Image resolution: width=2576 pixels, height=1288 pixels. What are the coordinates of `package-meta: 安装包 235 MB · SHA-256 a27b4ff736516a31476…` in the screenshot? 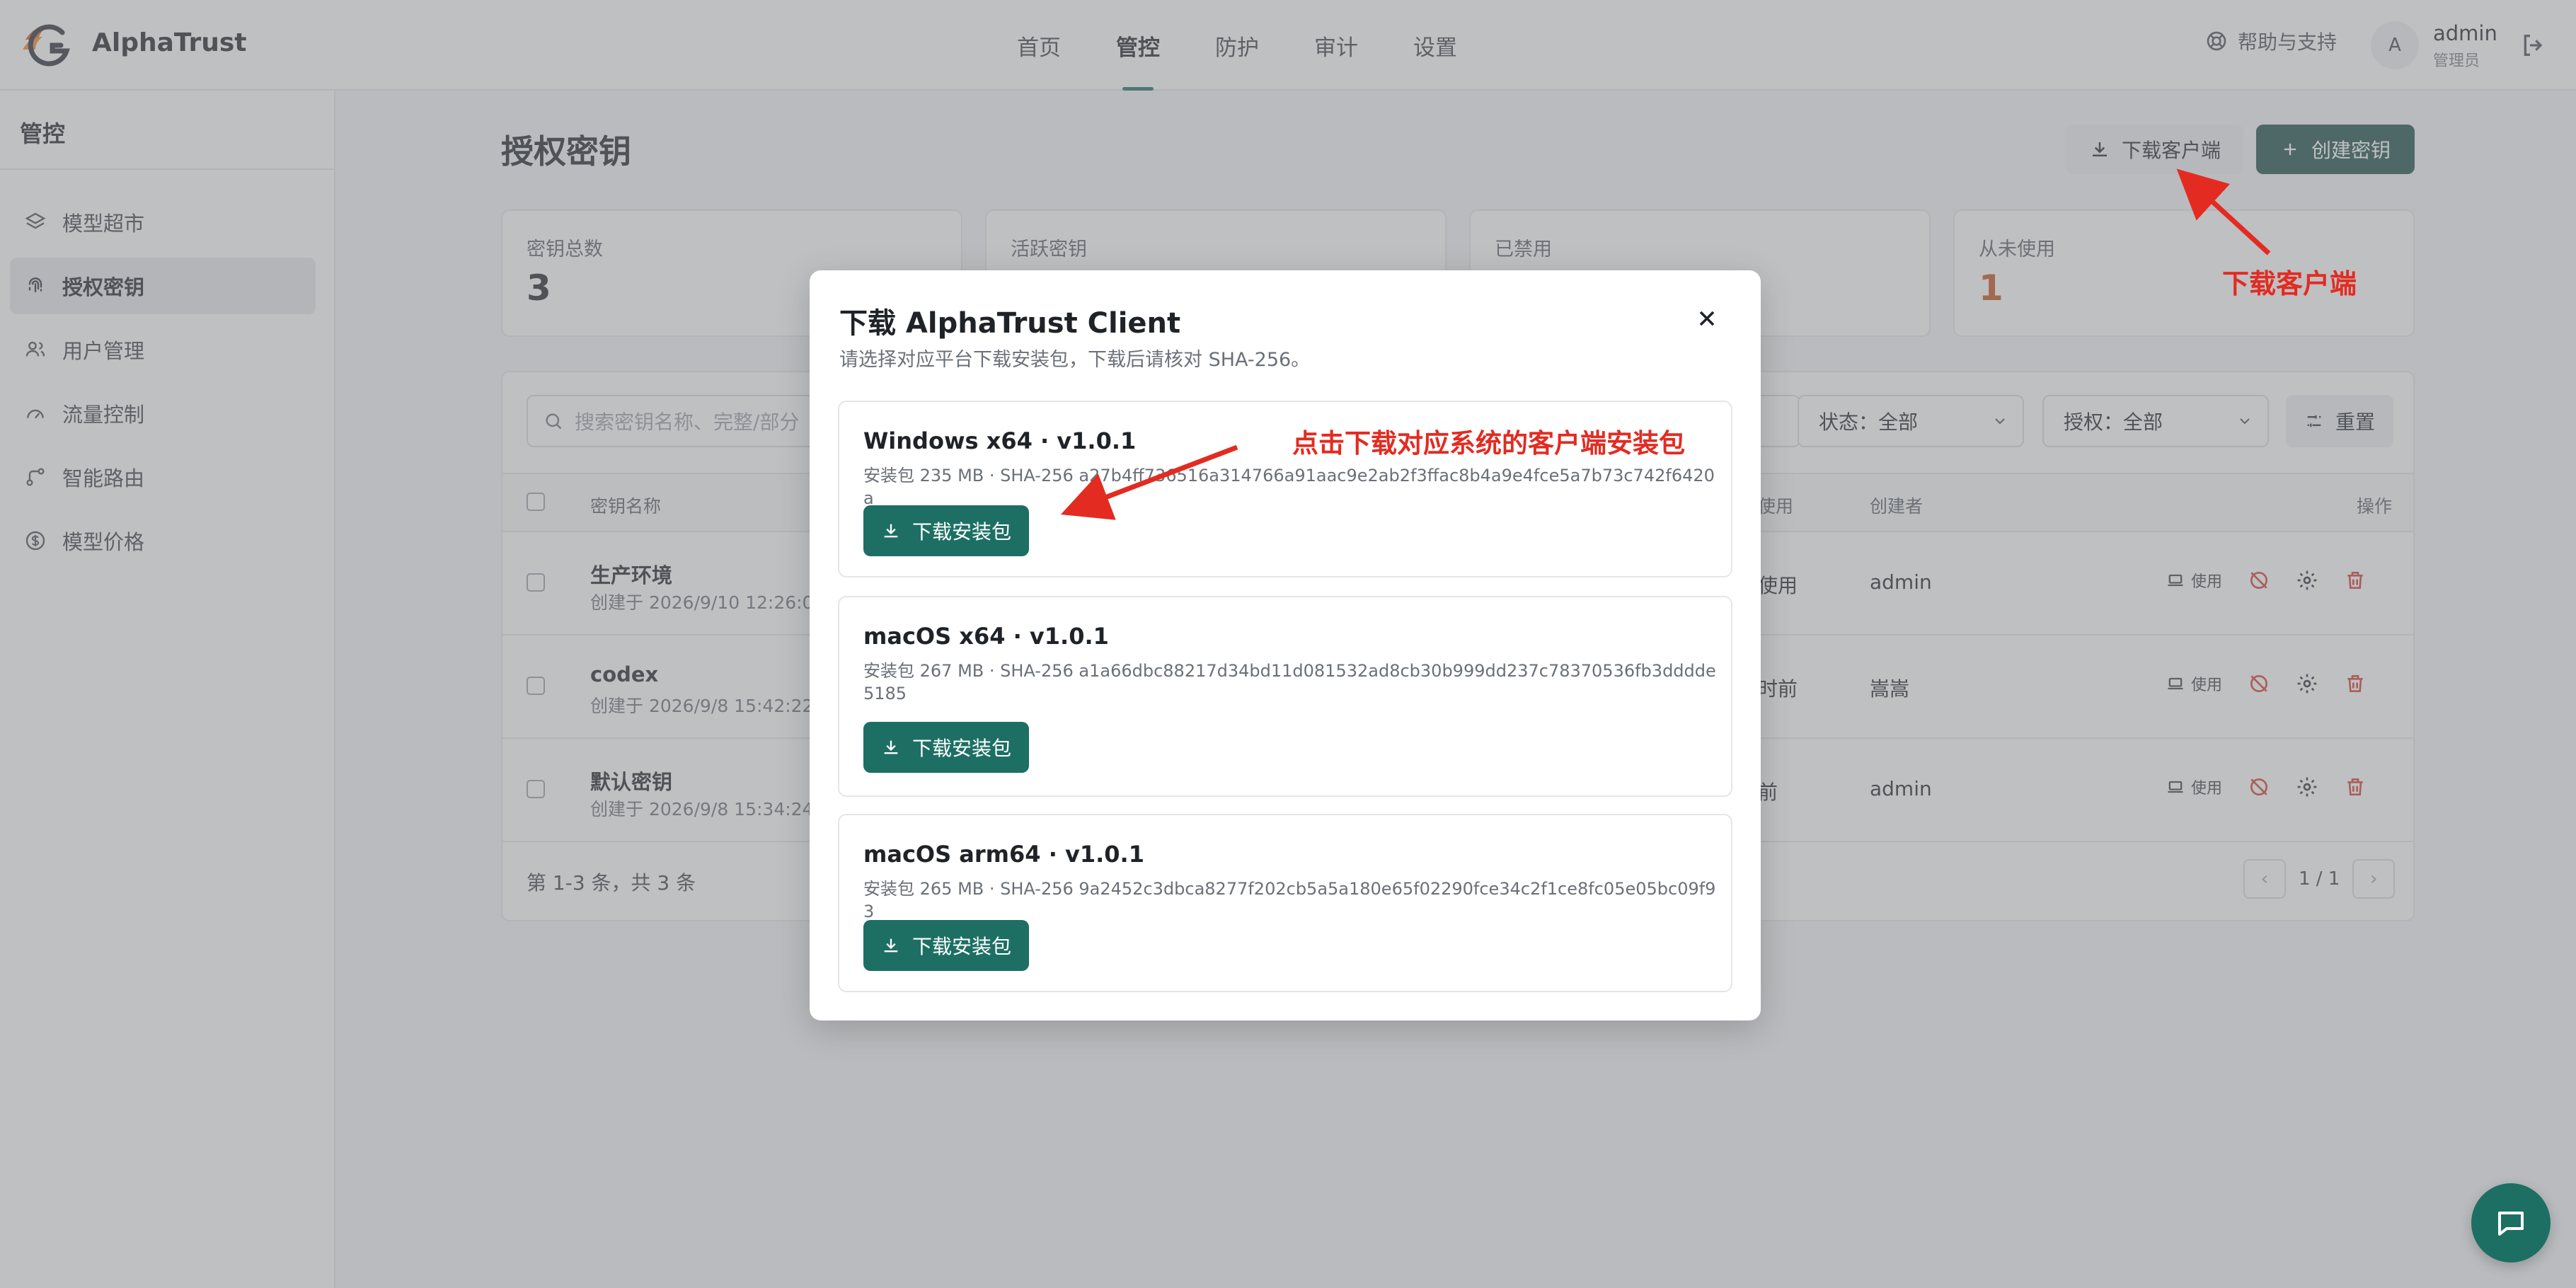 It's located at (1289, 487).